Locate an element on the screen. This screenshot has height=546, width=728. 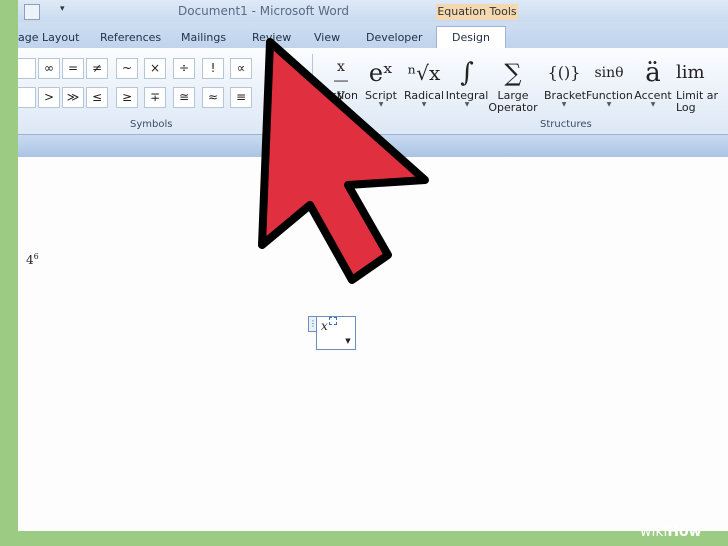
red-arrow-icon is located at coordinates (343, 161).